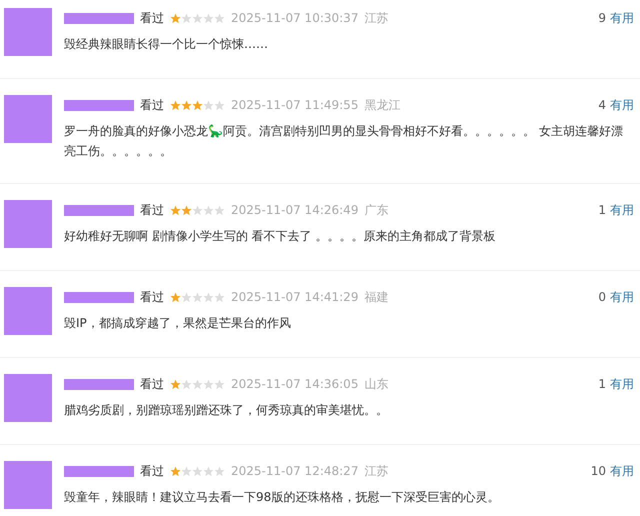 This screenshot has width=640, height=516. Describe the element at coordinates (294, 471) in the screenshot. I see `comment-time: 2025-11-07 12:48:27` at that location.